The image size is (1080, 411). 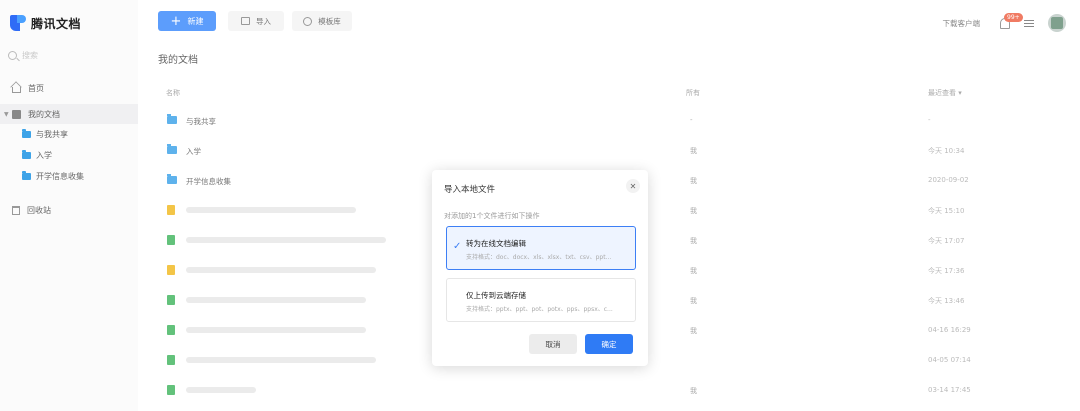 What do you see at coordinates (949, 390) in the screenshot?
I see `row-time: 03-14 17:45` at bounding box center [949, 390].